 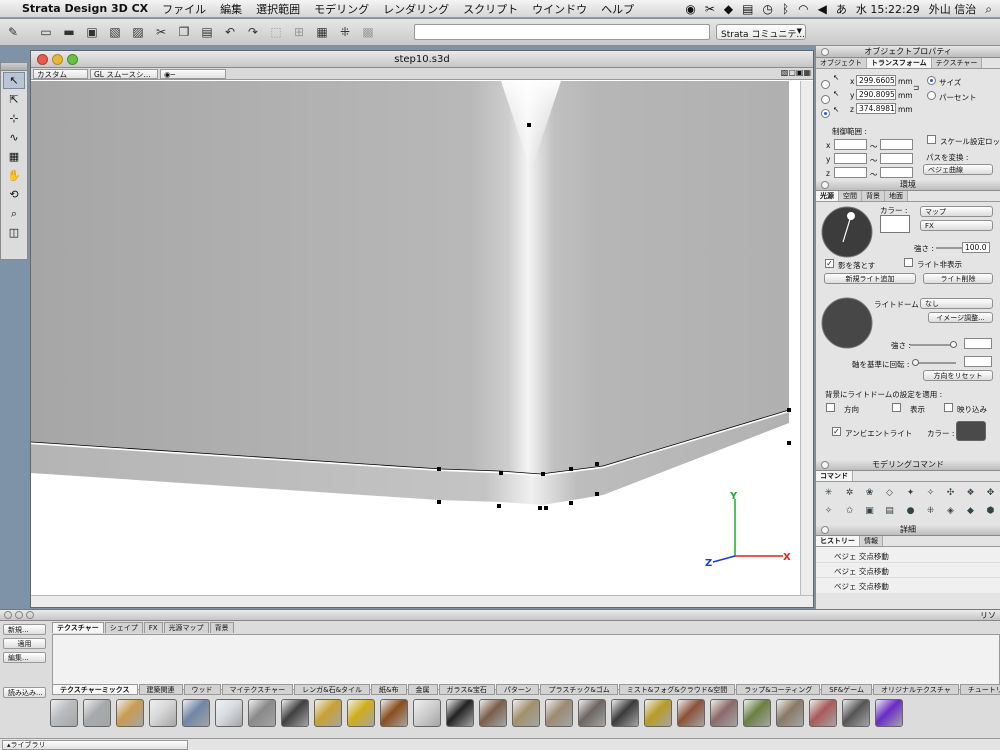 What do you see at coordinates (908, 52) in the screenshot?
I see `object-properties-title: オブジェクトプロパティ` at bounding box center [908, 52].